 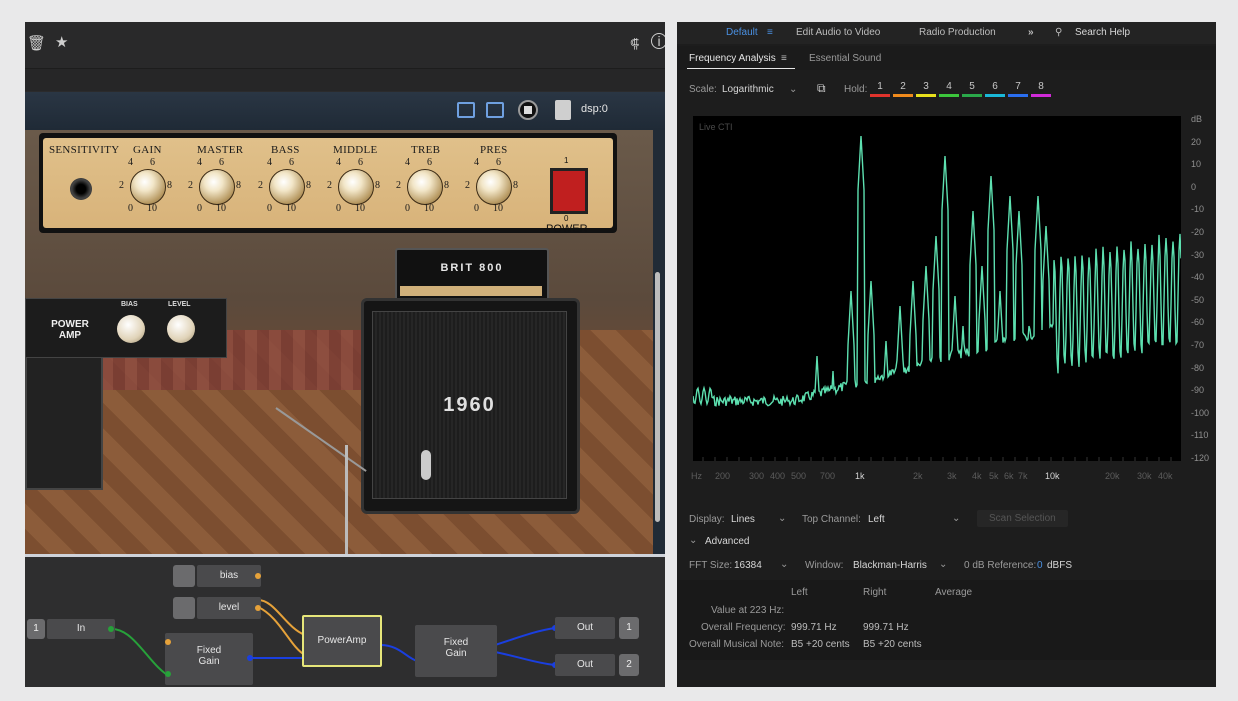 What do you see at coordinates (784, 564) in the screenshot?
I see `fft-chevron-icon: ⌄` at bounding box center [784, 564].